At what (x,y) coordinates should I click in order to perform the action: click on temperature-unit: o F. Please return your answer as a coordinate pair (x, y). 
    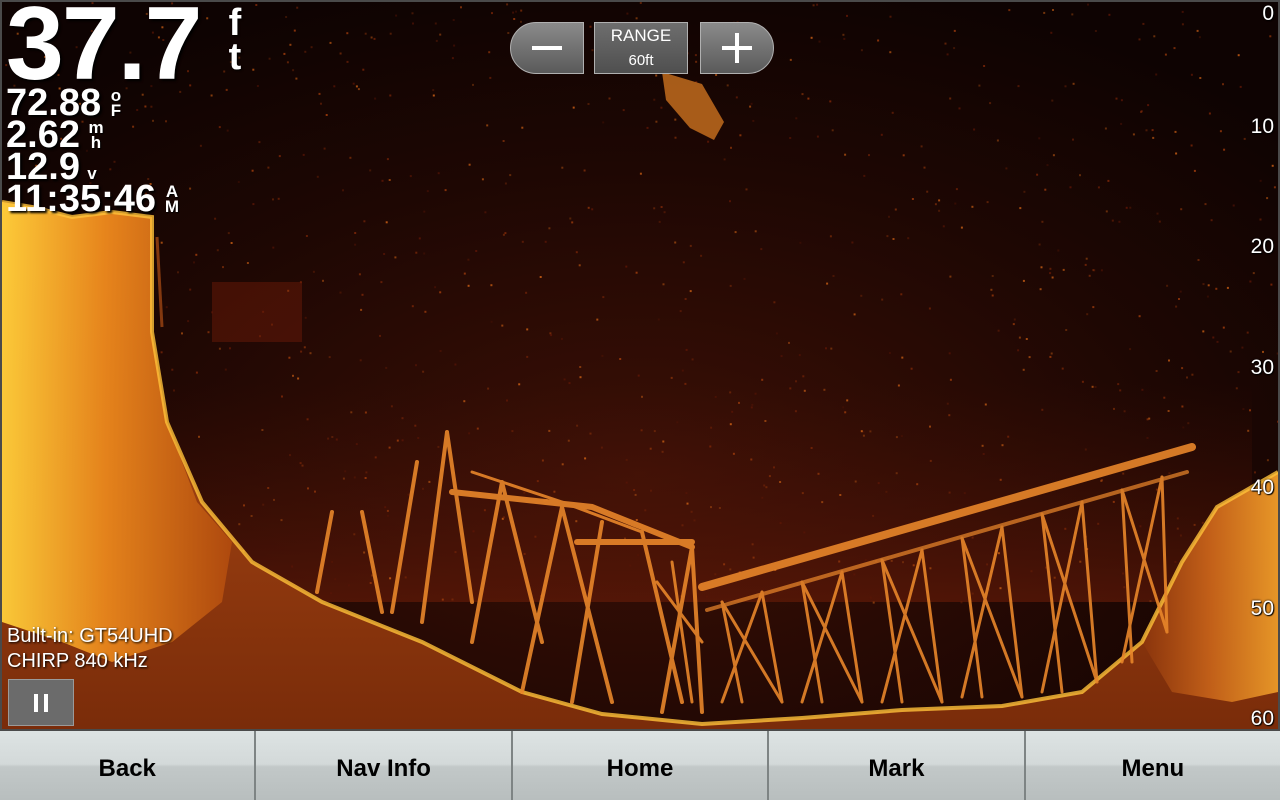
    Looking at the image, I should click on (116, 103).